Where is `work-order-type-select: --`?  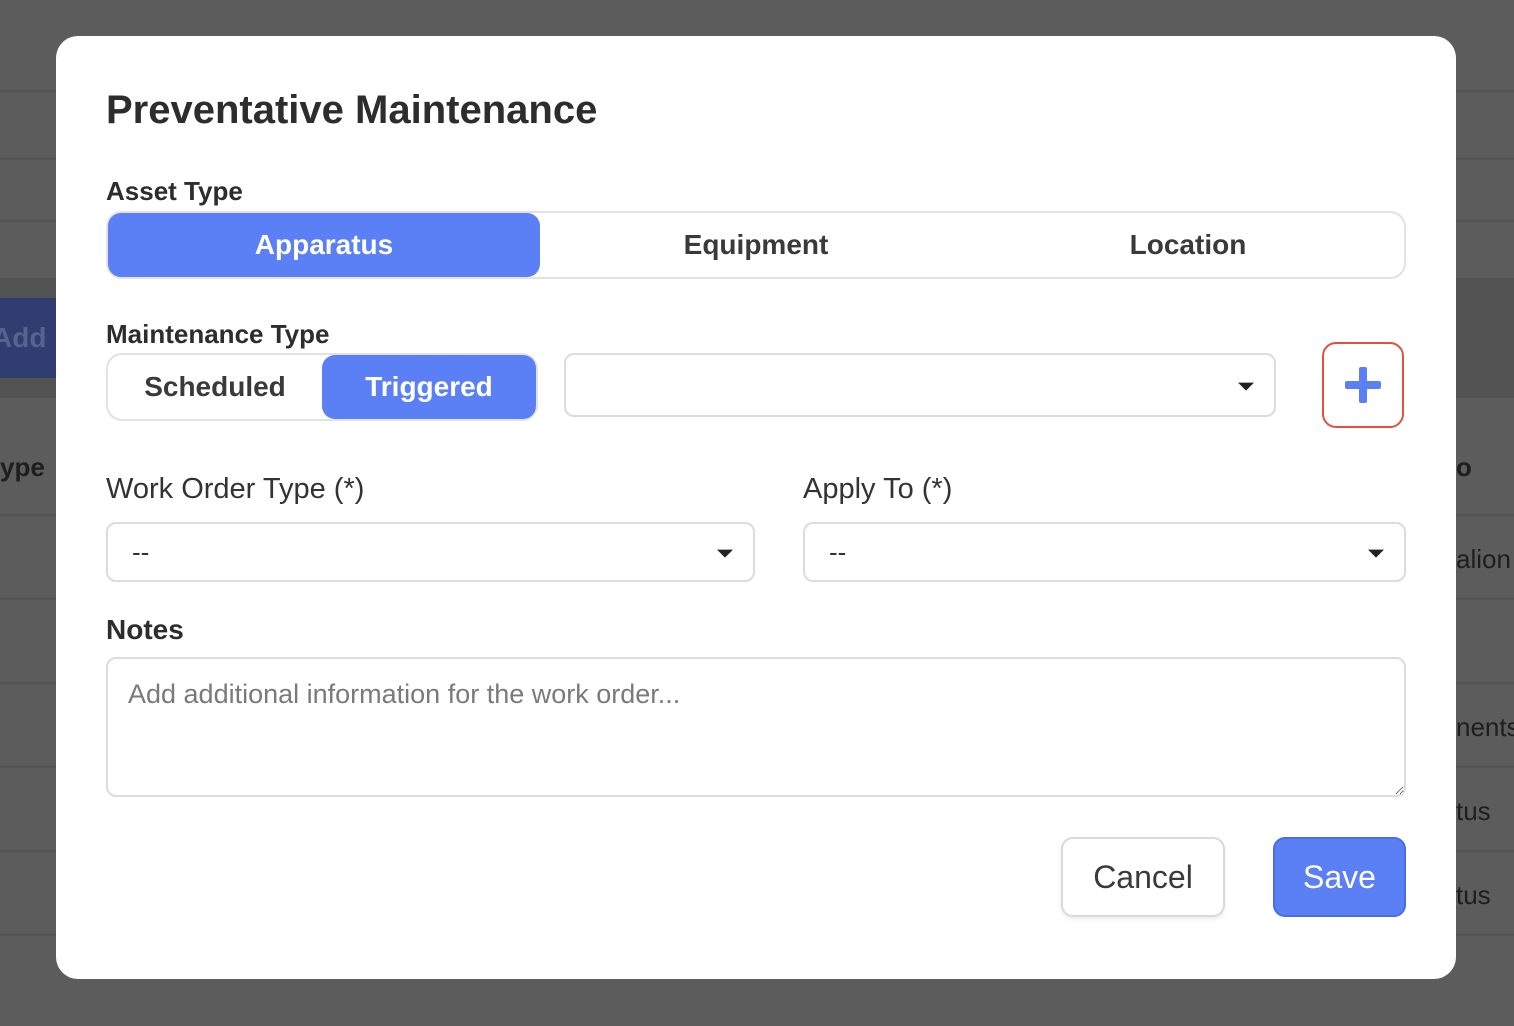
work-order-type-select: -- is located at coordinates (430, 552).